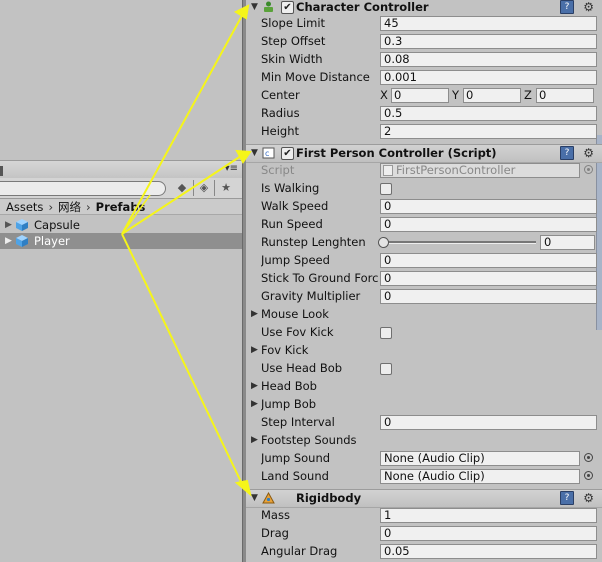 This screenshot has height=562, width=602. I want to click on land-sound-object-field: None (Audio Clip), so click(480, 476).